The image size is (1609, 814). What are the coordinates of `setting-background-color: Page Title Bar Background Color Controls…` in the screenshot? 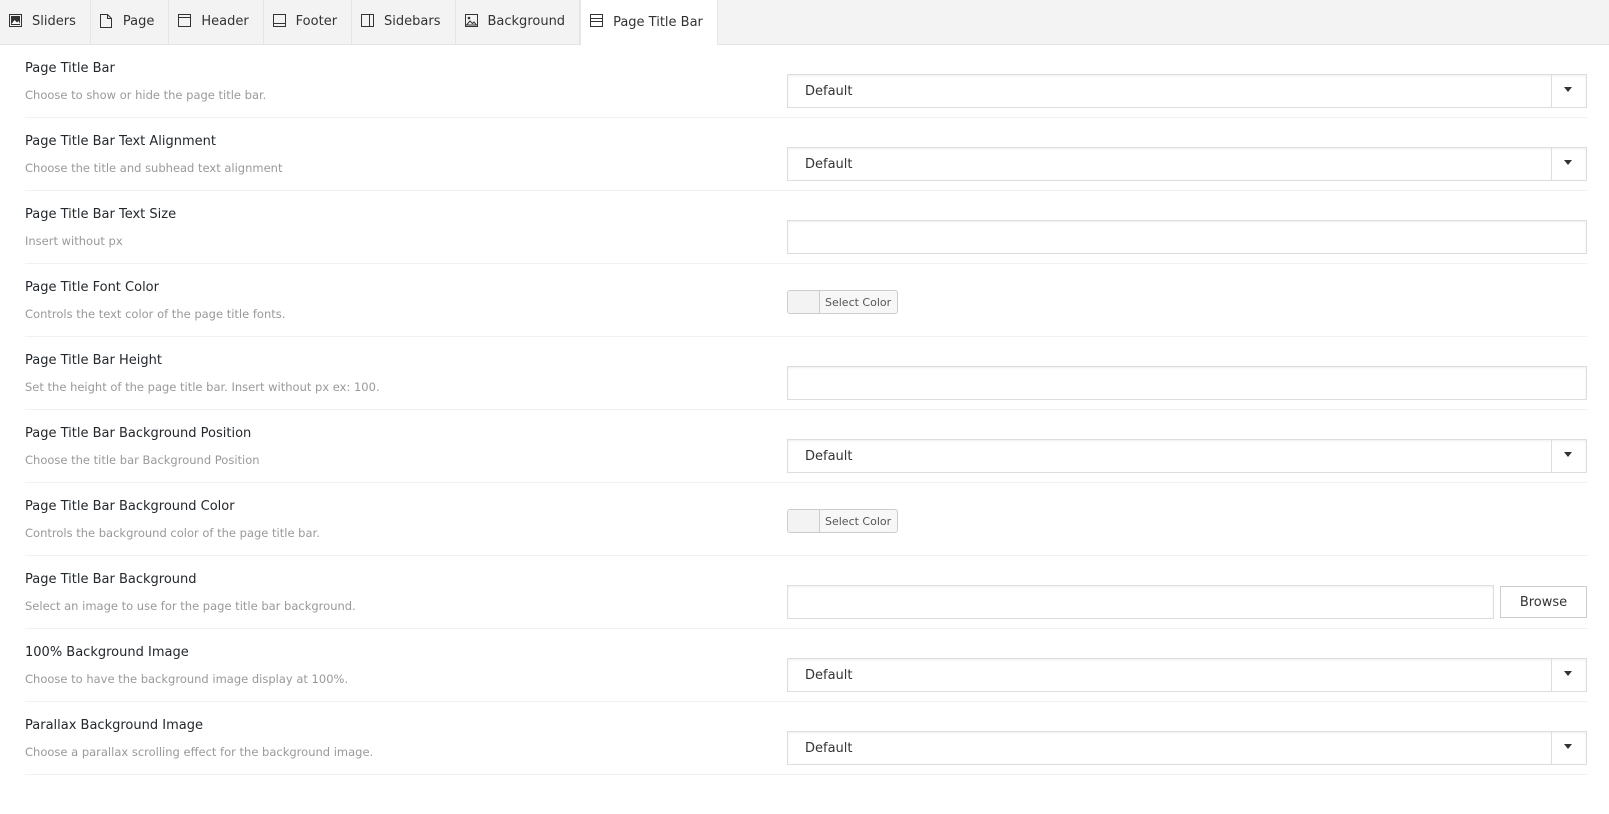 It's located at (806, 519).